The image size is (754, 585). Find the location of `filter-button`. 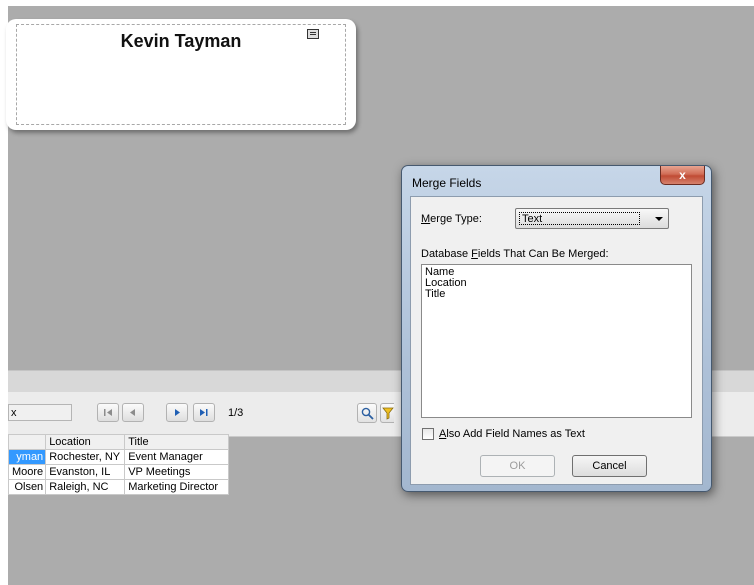

filter-button is located at coordinates (387, 413).